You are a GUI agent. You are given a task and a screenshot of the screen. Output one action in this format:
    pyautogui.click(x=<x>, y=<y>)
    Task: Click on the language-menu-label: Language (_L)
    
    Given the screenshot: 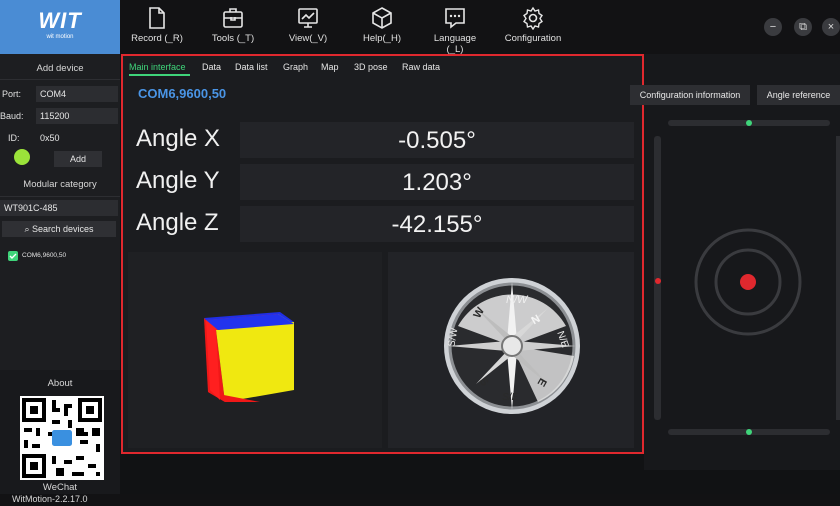 What is the action you would take?
    pyautogui.click(x=455, y=44)
    